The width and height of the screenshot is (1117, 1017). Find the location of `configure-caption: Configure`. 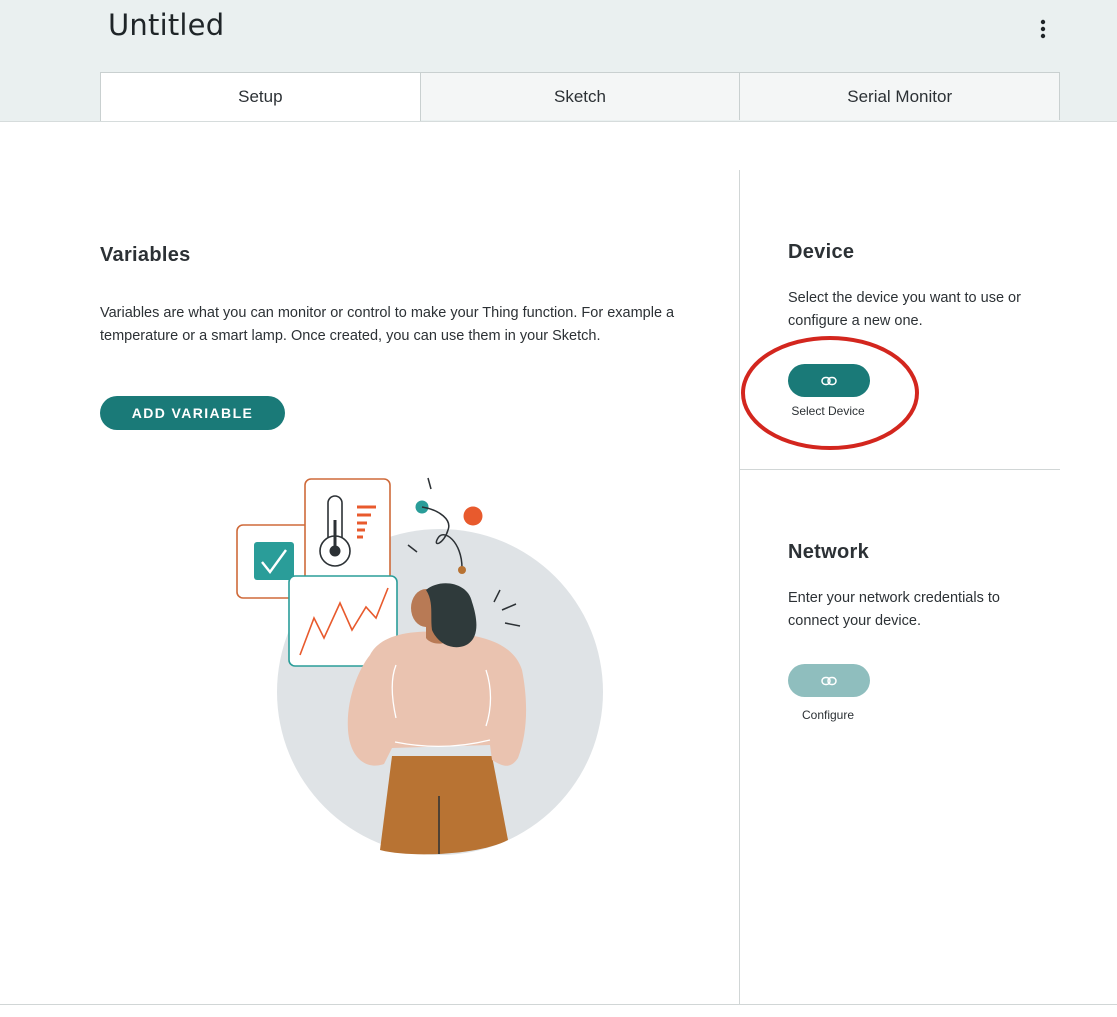

configure-caption: Configure is located at coordinates (828, 715).